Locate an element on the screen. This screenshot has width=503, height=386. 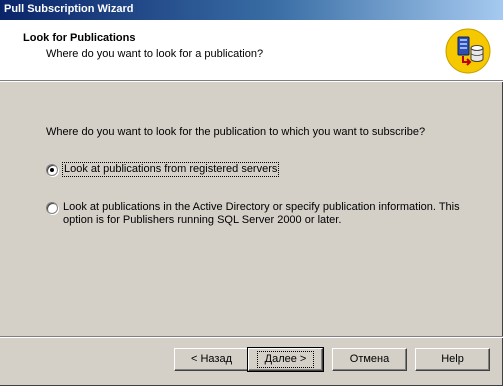
page-title: Look for Publications is located at coordinates (79, 38).